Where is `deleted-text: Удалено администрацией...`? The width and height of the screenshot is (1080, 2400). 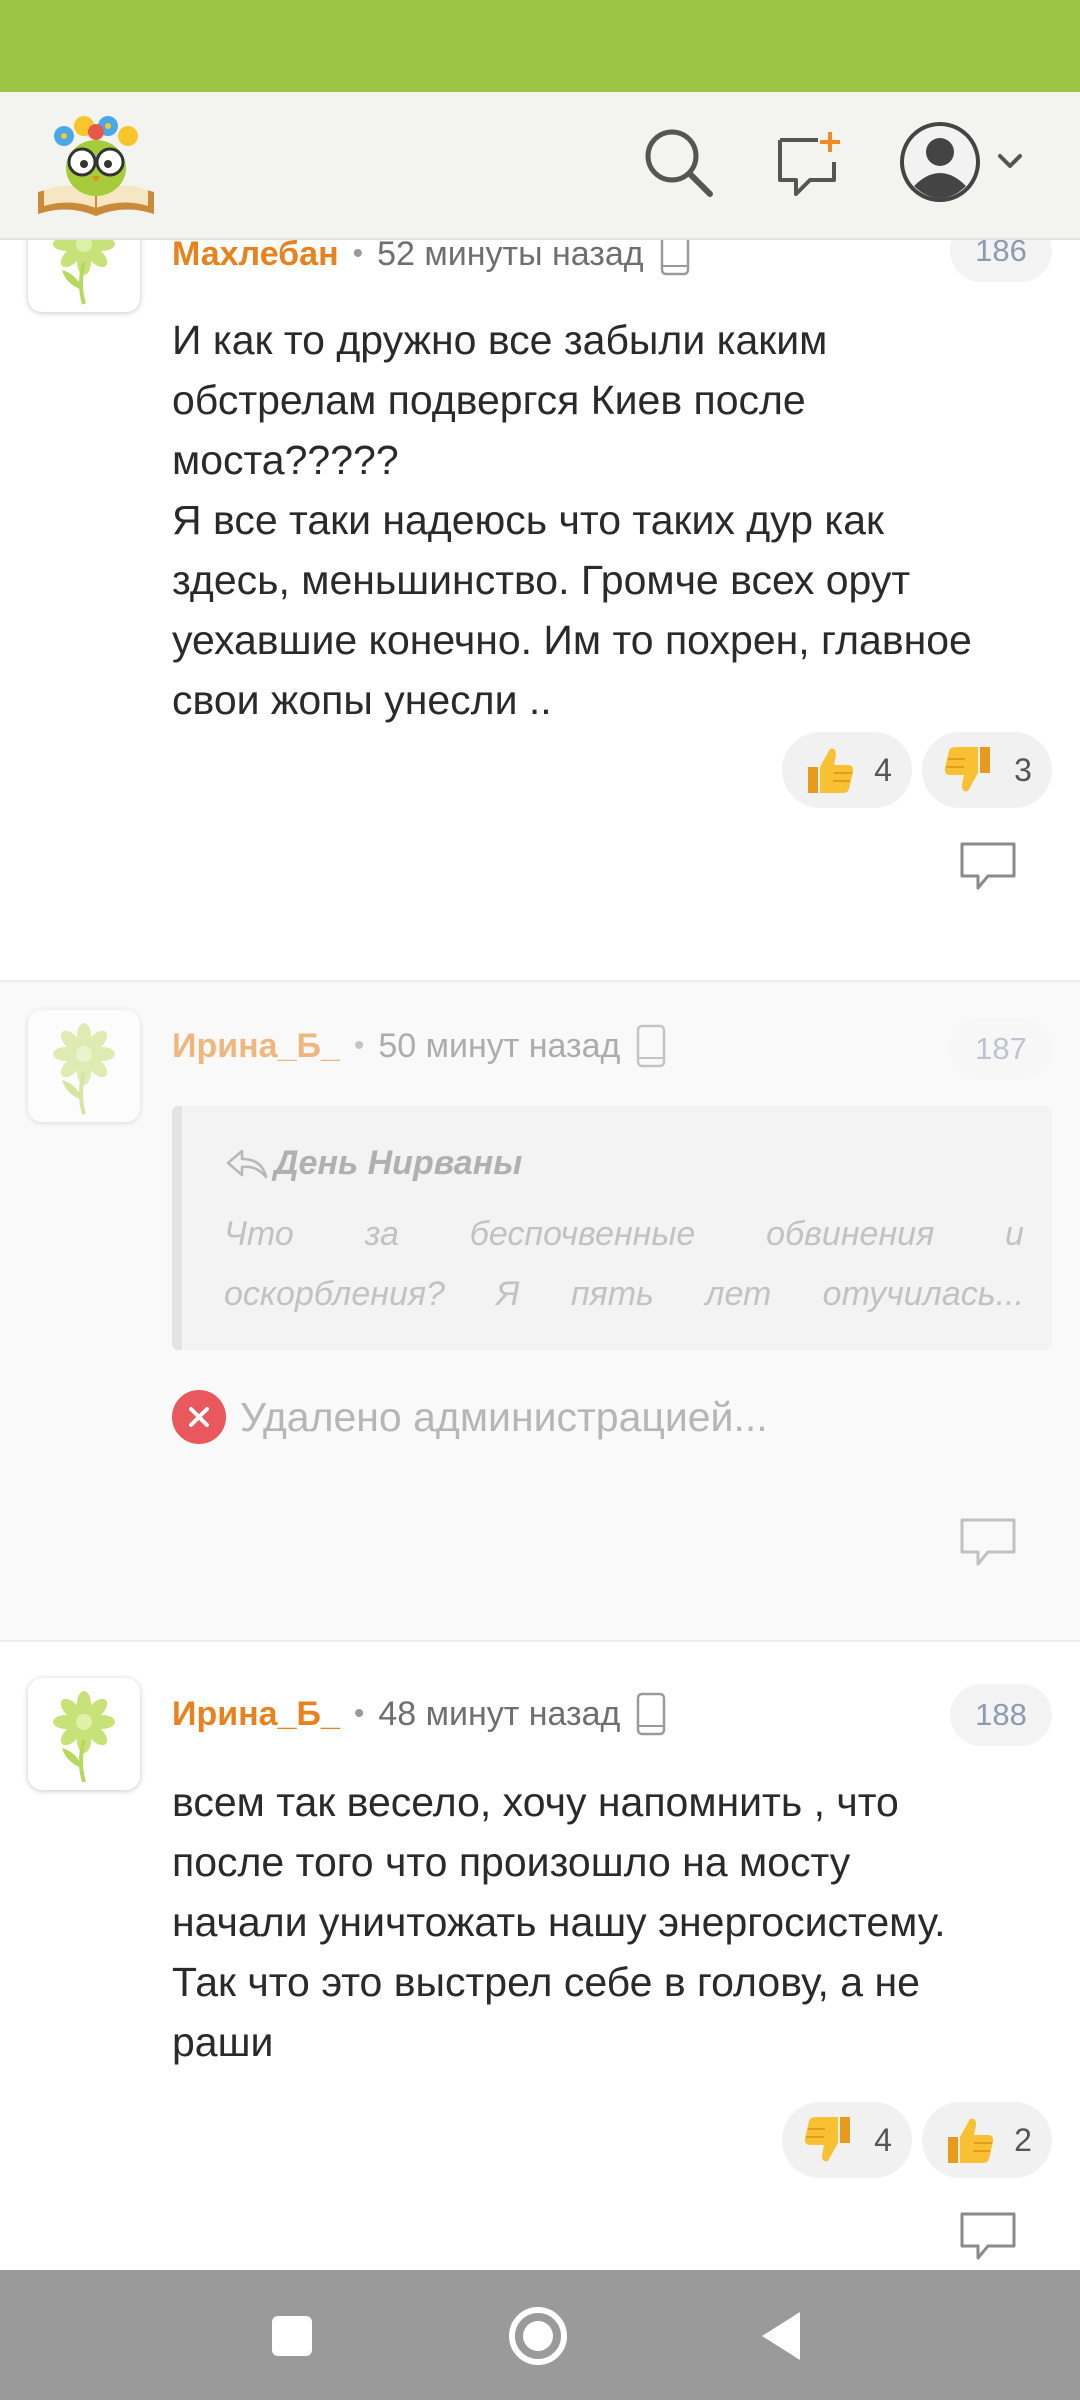 deleted-text: Удалено администрацией... is located at coordinates (504, 1416).